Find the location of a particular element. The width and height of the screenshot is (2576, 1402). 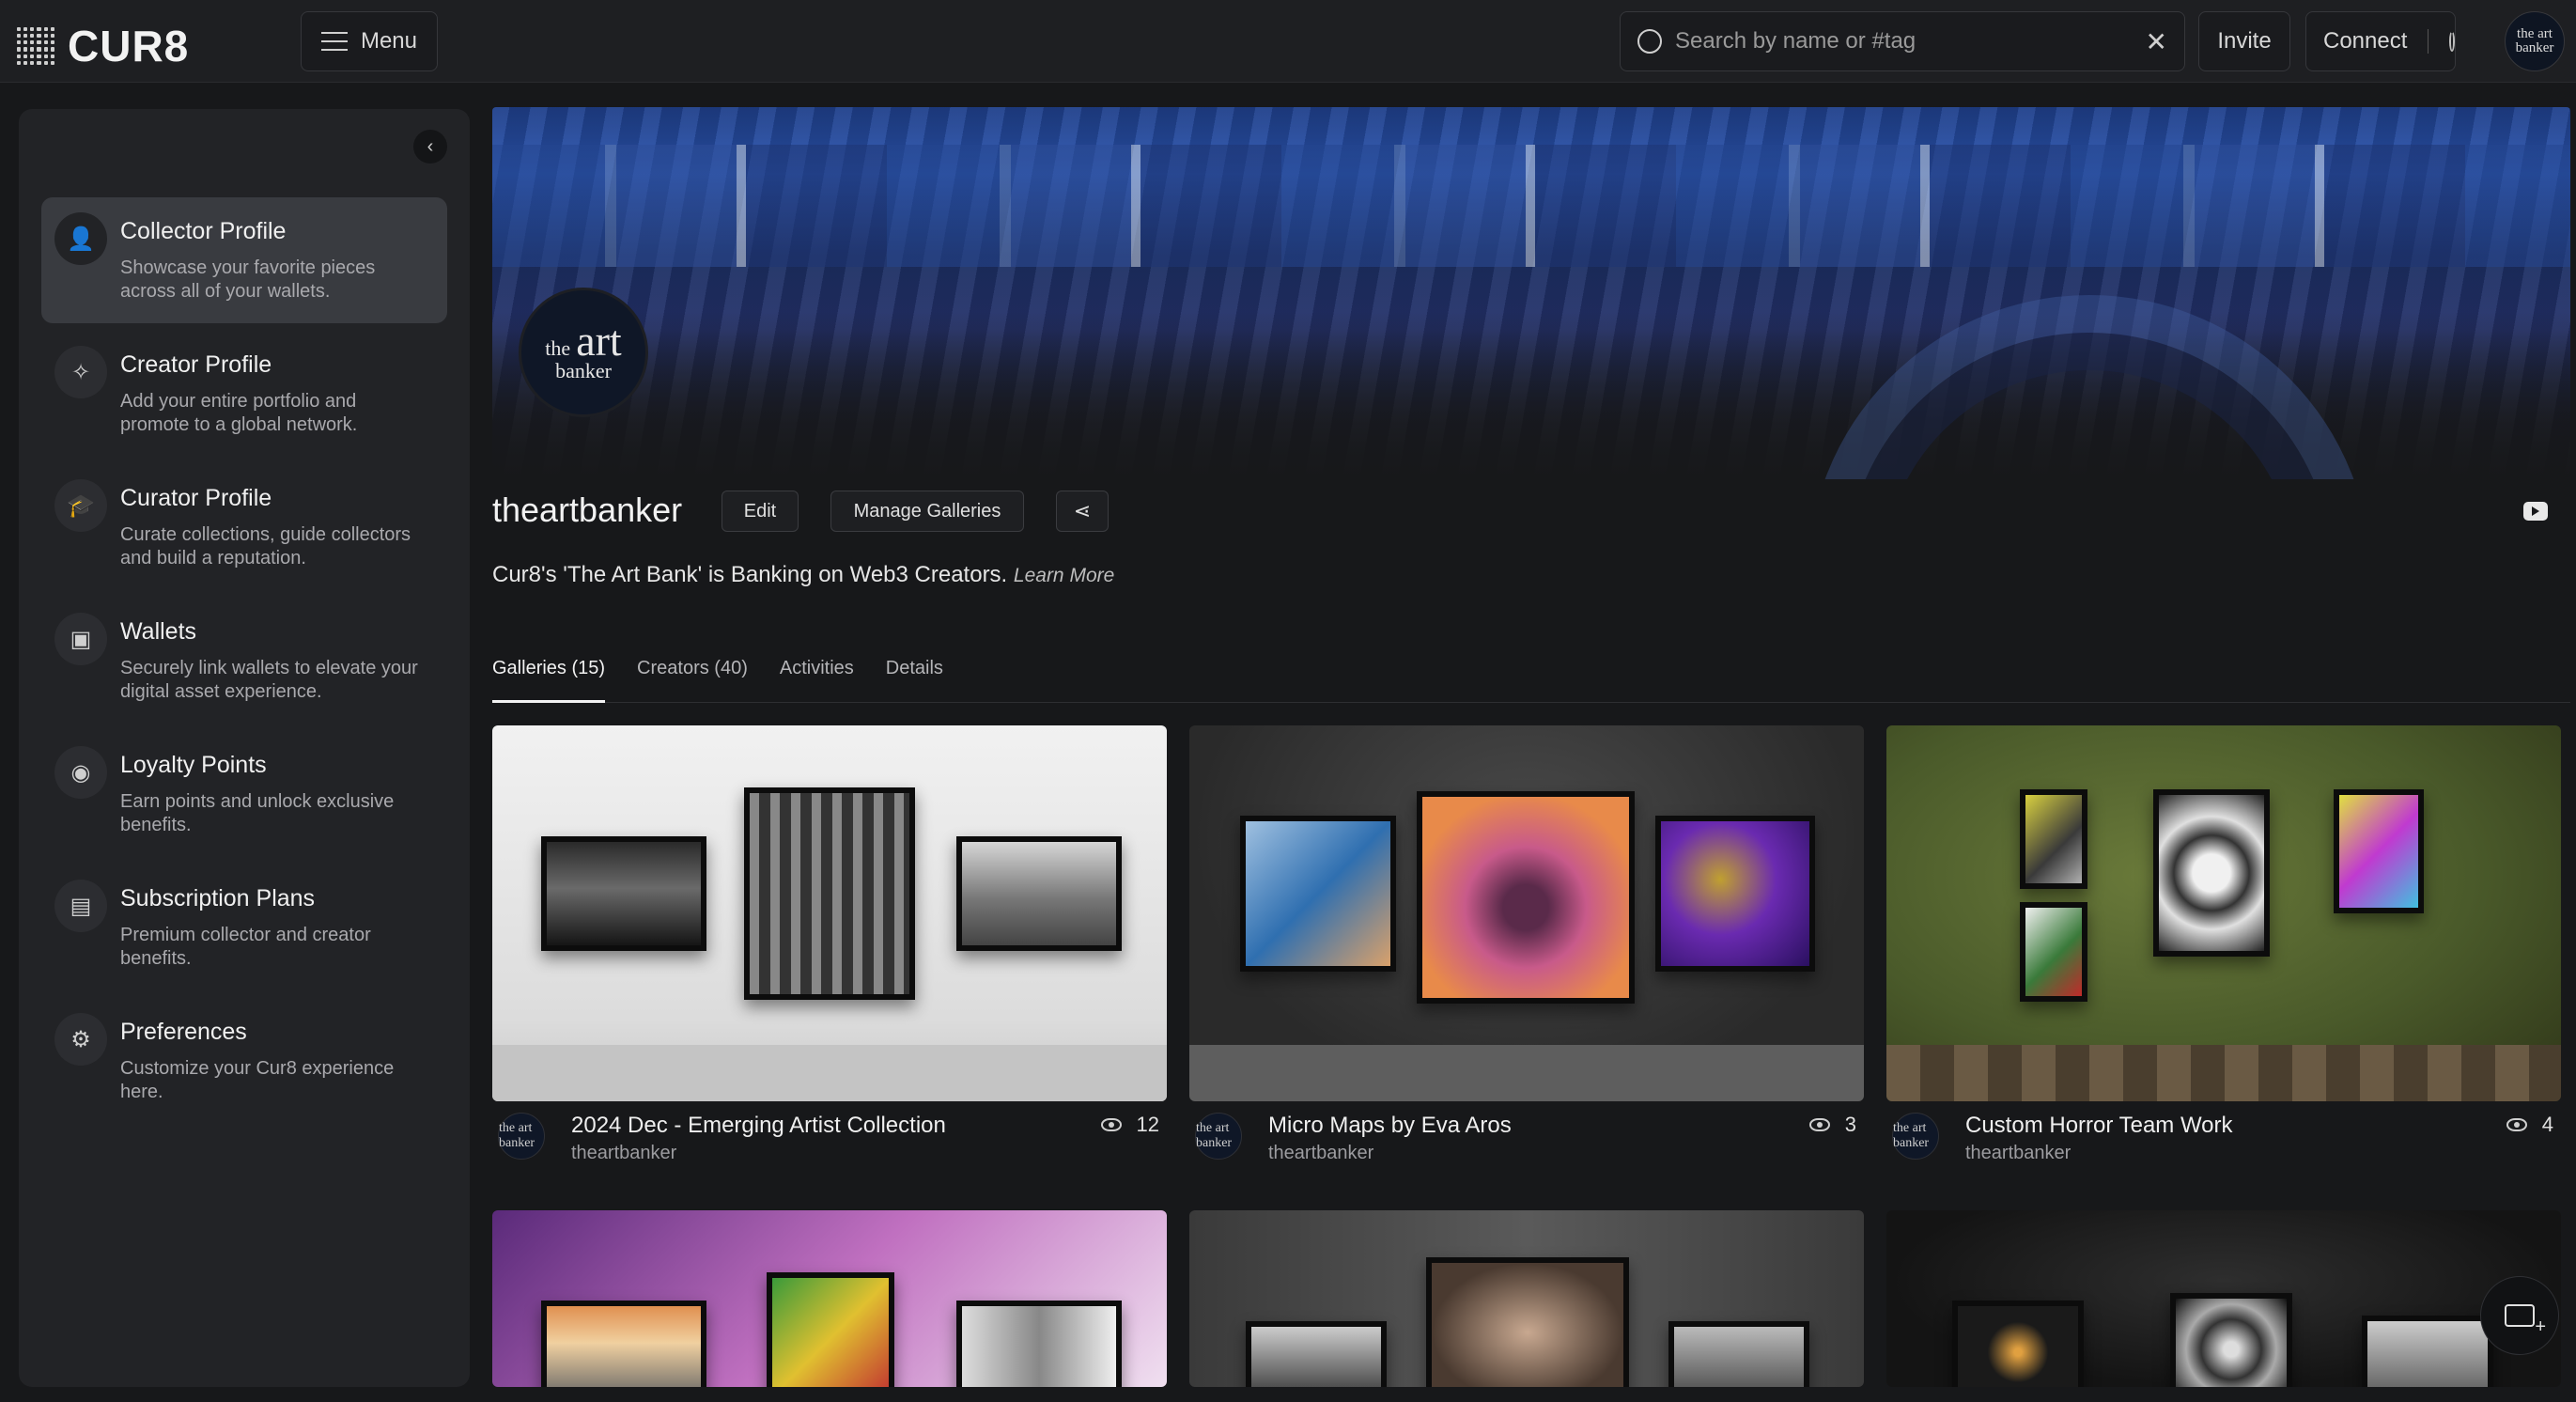

gallery-title: 2024 Dec - Emerging Artist Collection is located at coordinates (758, 1126).